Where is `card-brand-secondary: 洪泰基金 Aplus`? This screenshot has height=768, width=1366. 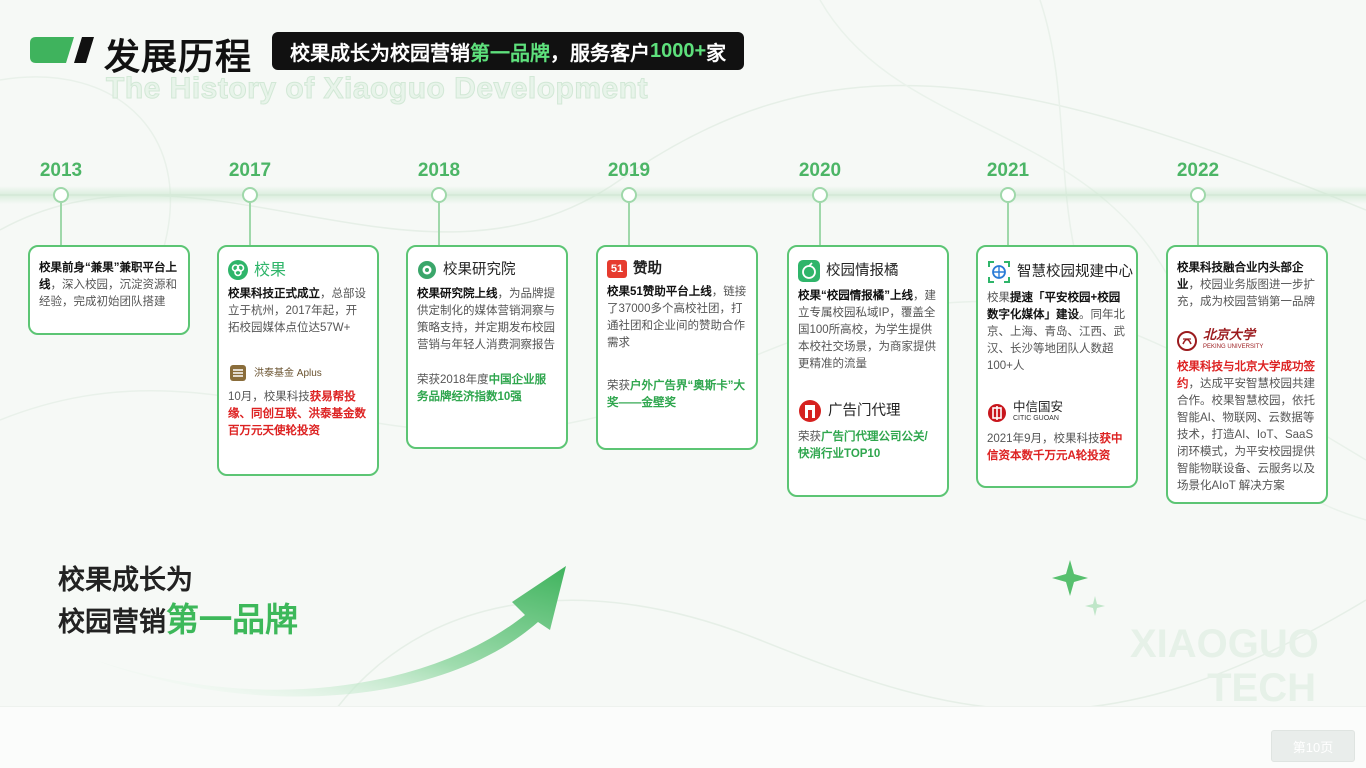 card-brand-secondary: 洪泰基金 Aplus is located at coordinates (298, 373).